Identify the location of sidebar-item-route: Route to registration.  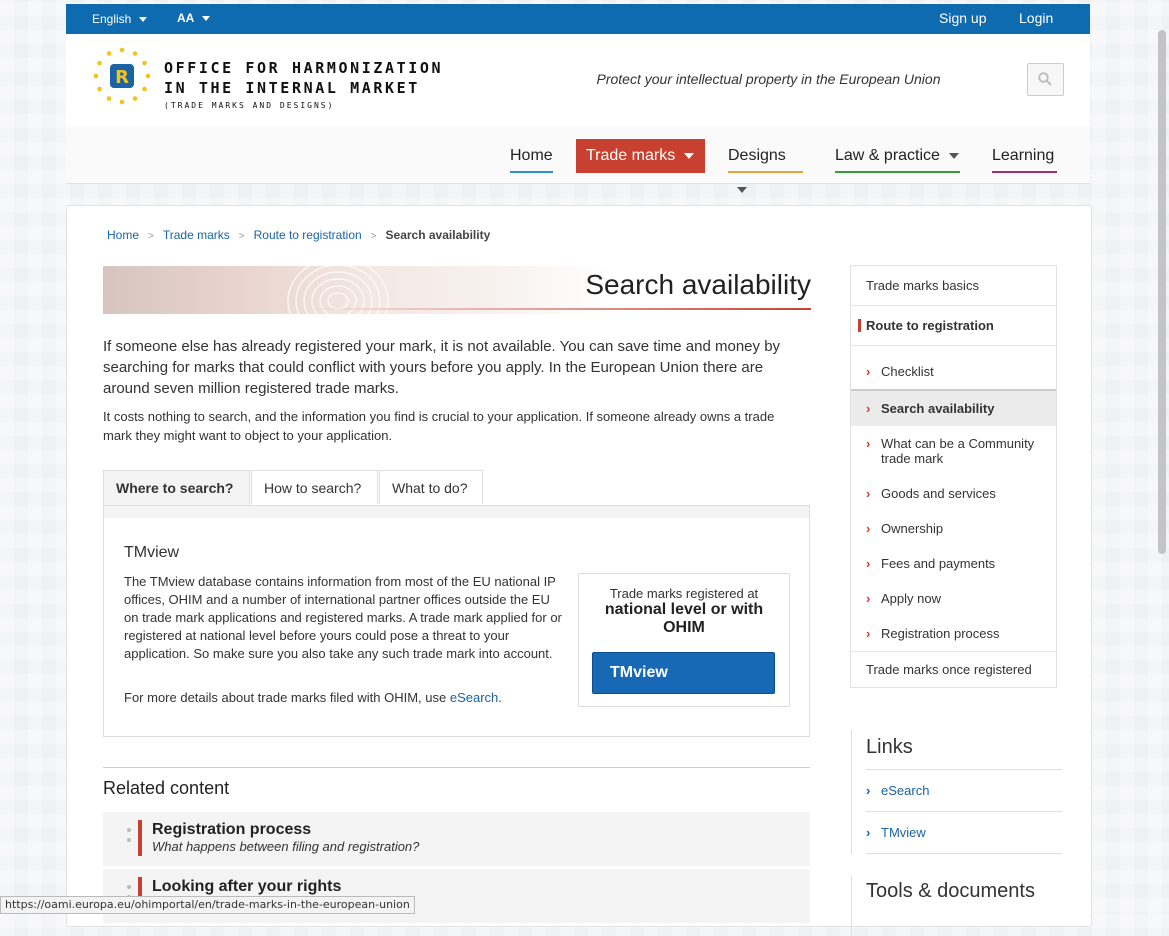
(953, 326).